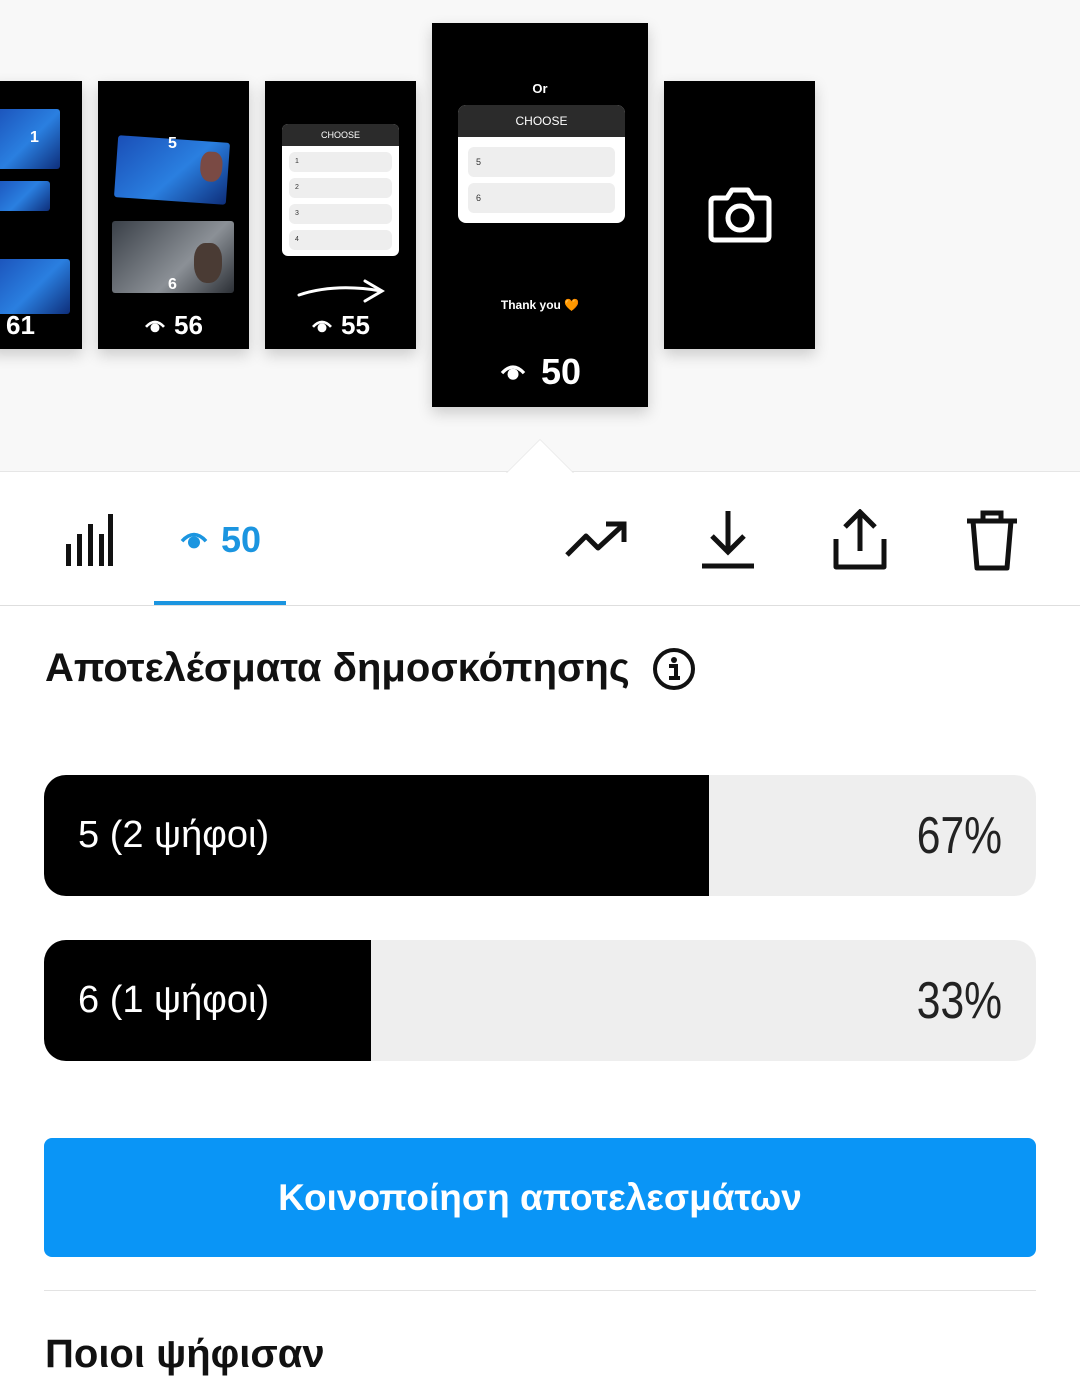  Describe the element at coordinates (540, 1197) in the screenshot. I see `share-results-button: Κοινοποίηση αποτελεσμάτων` at that location.